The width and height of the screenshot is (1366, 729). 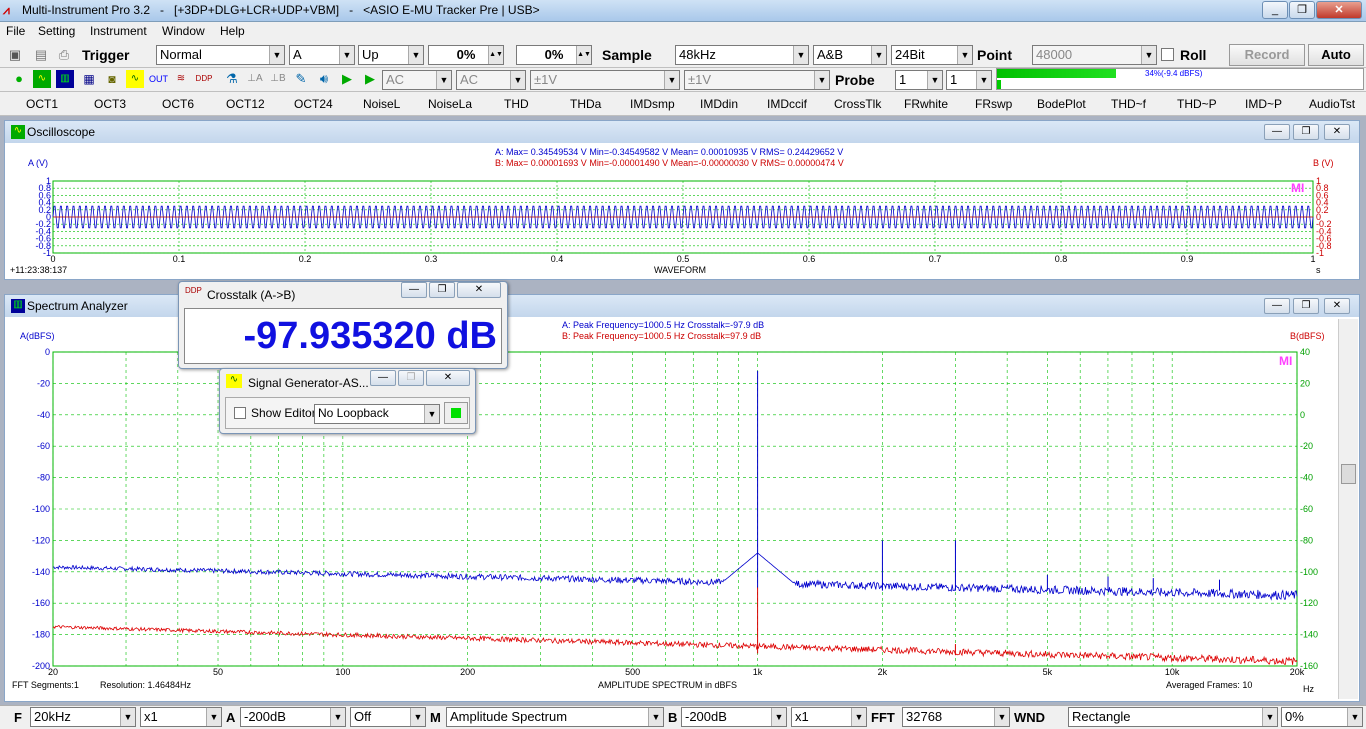 What do you see at coordinates (450, 104) in the screenshot?
I see `module-noisela: NoiseLa` at bounding box center [450, 104].